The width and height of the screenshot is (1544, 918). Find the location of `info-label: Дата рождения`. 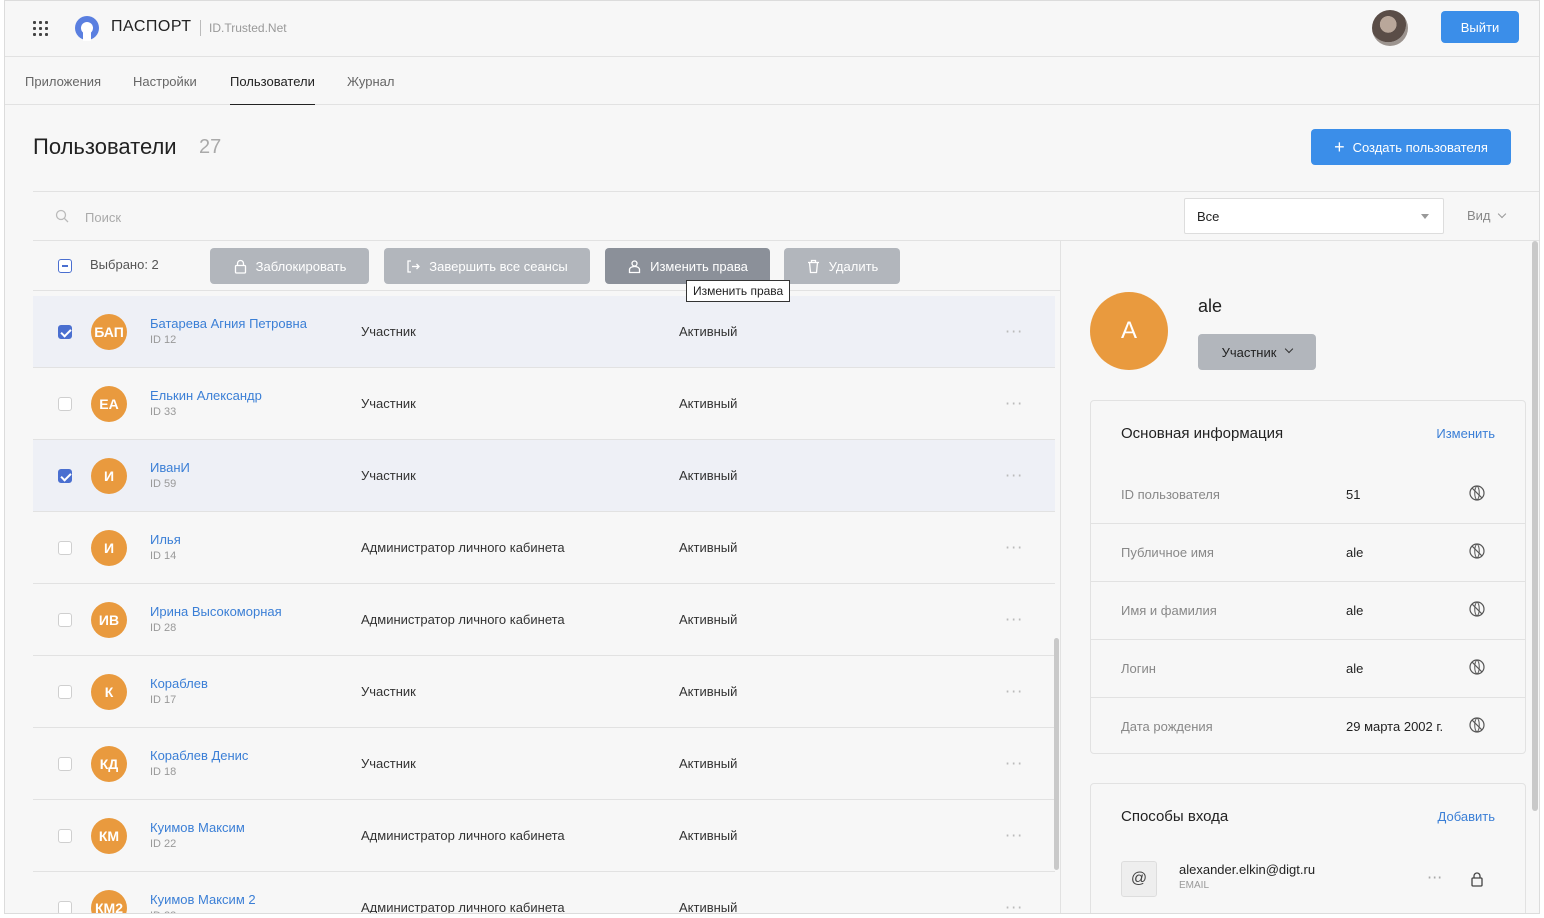

info-label: Дата рождения is located at coordinates (1167, 726).